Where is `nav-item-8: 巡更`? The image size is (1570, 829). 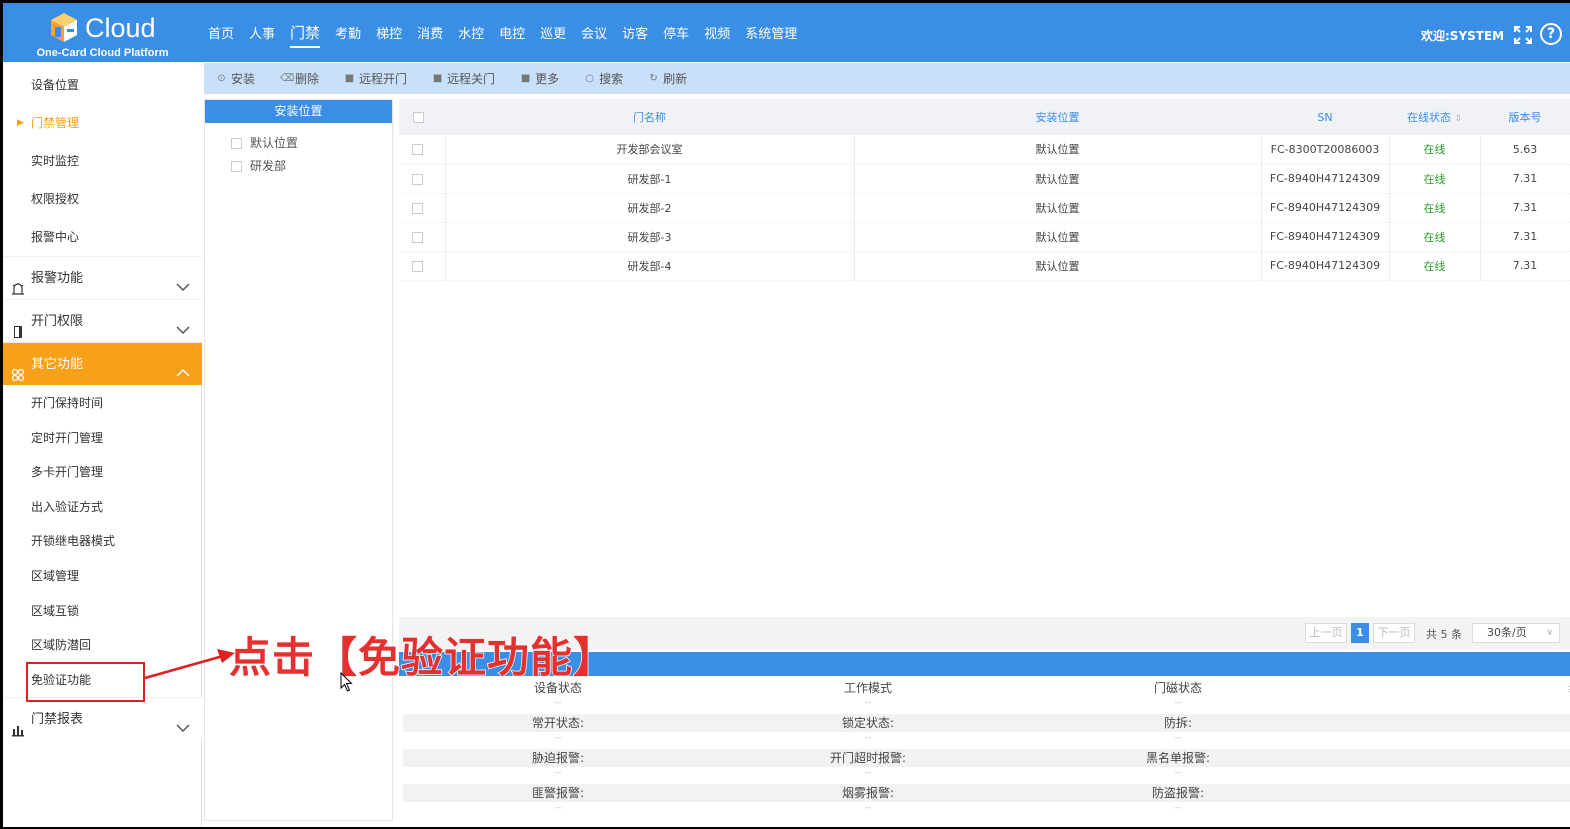
nav-item-8: 巡更 is located at coordinates (553, 32).